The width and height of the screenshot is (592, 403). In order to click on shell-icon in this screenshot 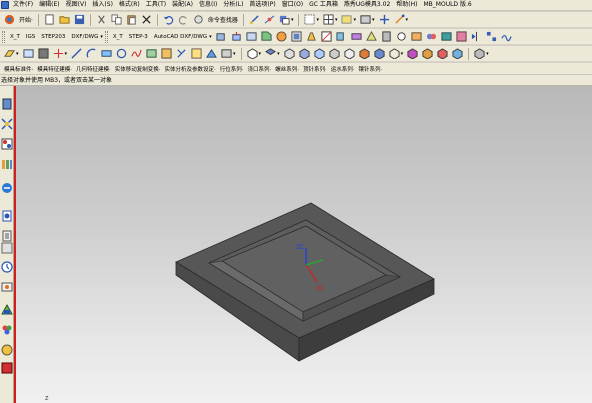, I will do `click(251, 36)`.